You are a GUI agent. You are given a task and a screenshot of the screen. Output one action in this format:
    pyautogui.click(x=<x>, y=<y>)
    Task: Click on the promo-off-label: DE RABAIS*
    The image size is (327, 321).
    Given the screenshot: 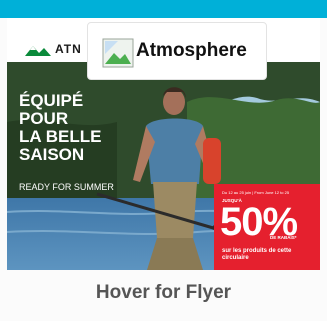 What is the action you would take?
    pyautogui.click(x=283, y=237)
    